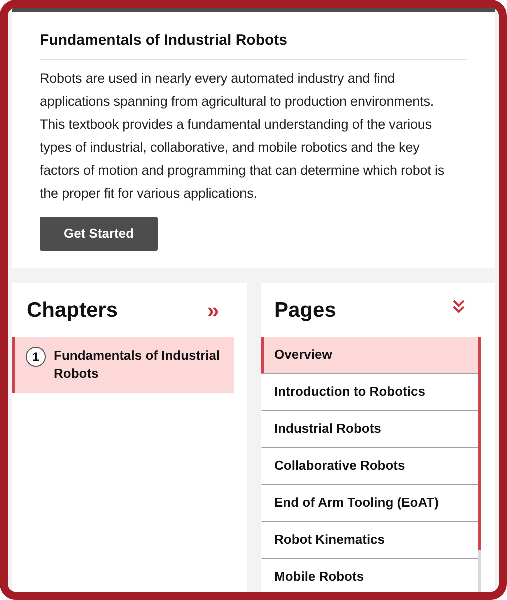 The height and width of the screenshot is (600, 507). Describe the element at coordinates (138, 364) in the screenshot. I see `chapter-title: Fundamentals of Industrial Robots` at that location.